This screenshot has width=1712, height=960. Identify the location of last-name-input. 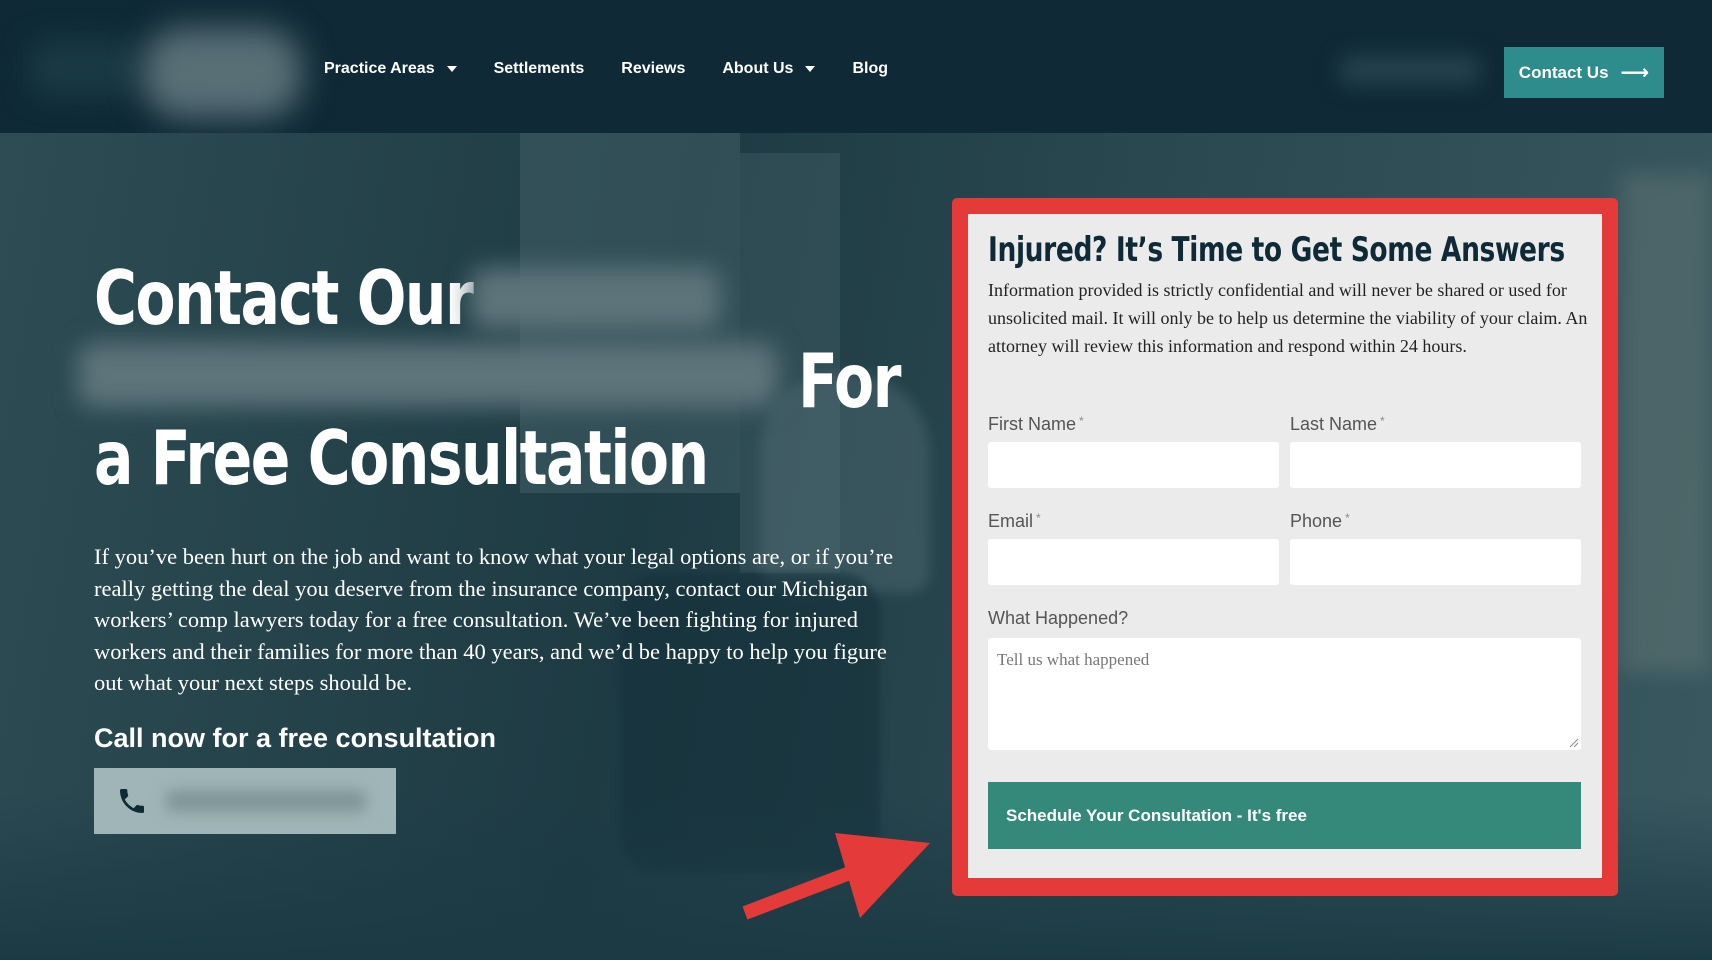
(1435, 465).